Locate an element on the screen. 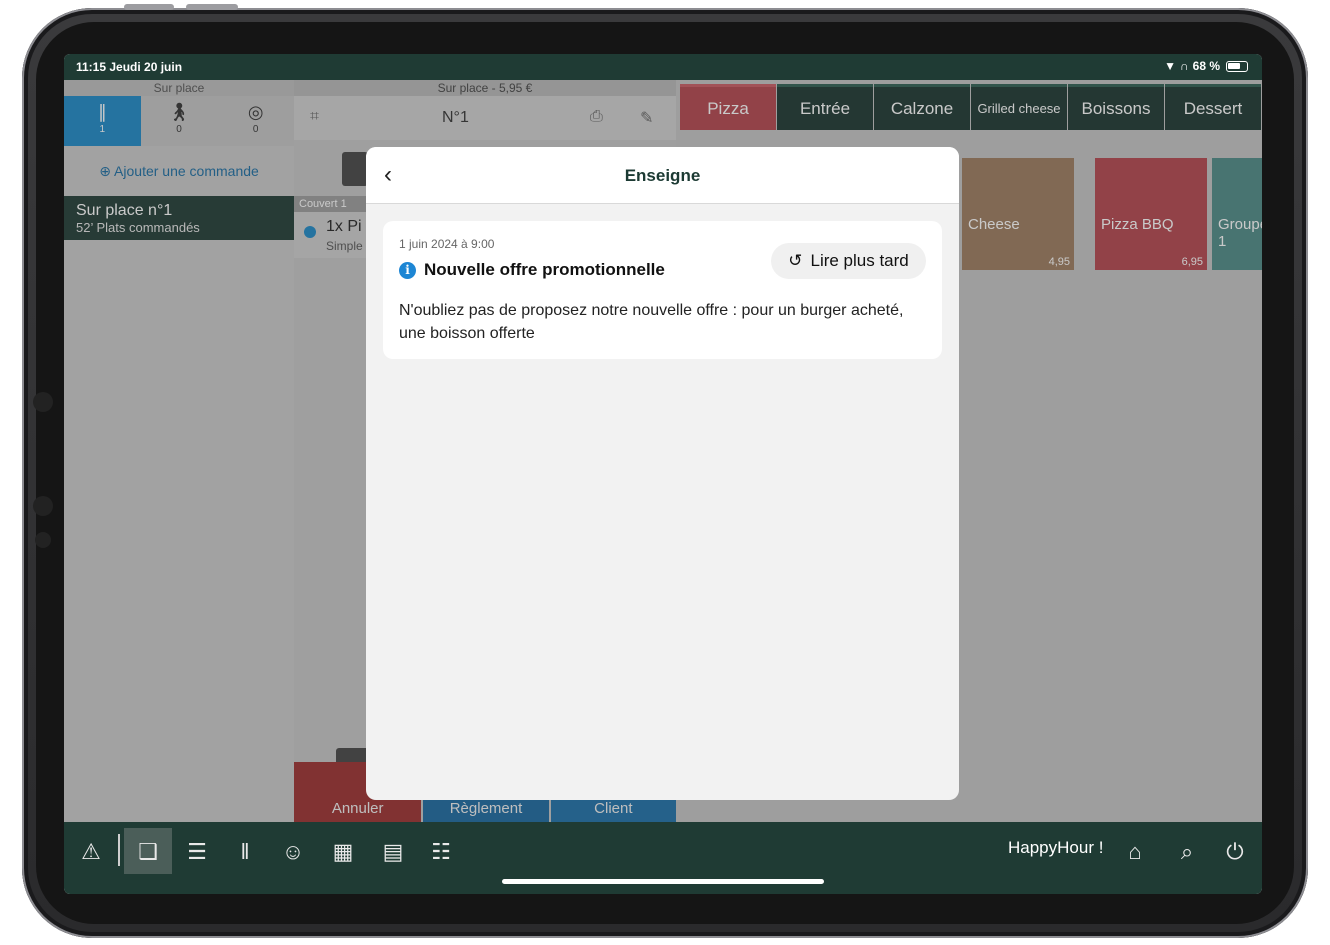  battery-percent: 68 % is located at coordinates (1206, 66).